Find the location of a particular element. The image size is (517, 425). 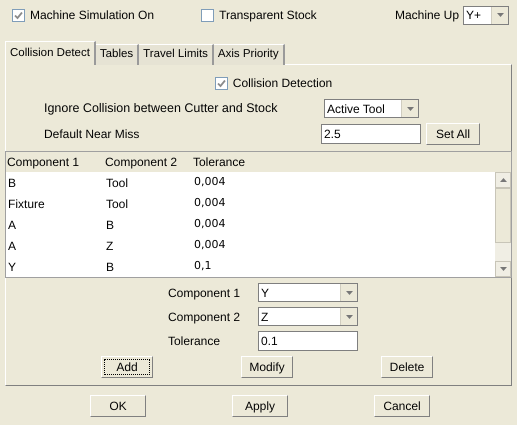

table-cell-text: Y is located at coordinates (12, 267).